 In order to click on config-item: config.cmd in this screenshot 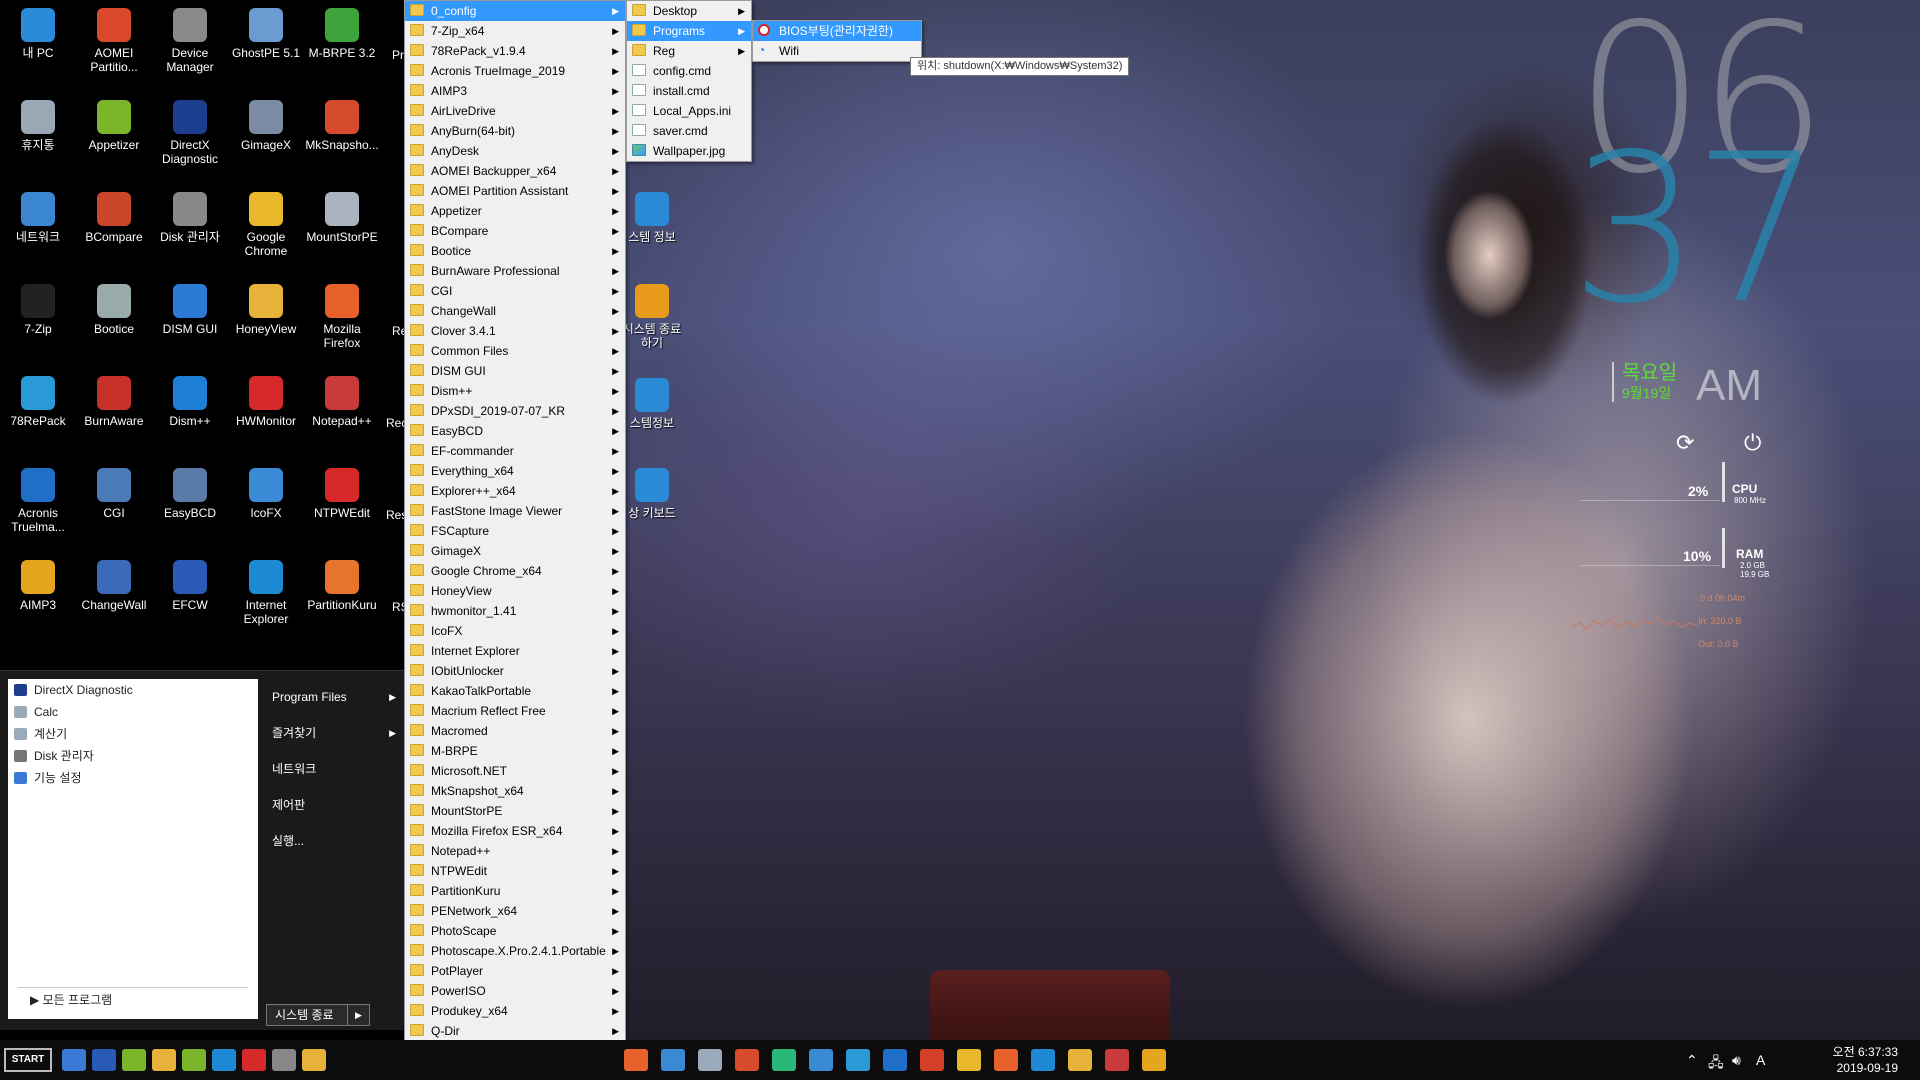, I will do `click(689, 71)`.